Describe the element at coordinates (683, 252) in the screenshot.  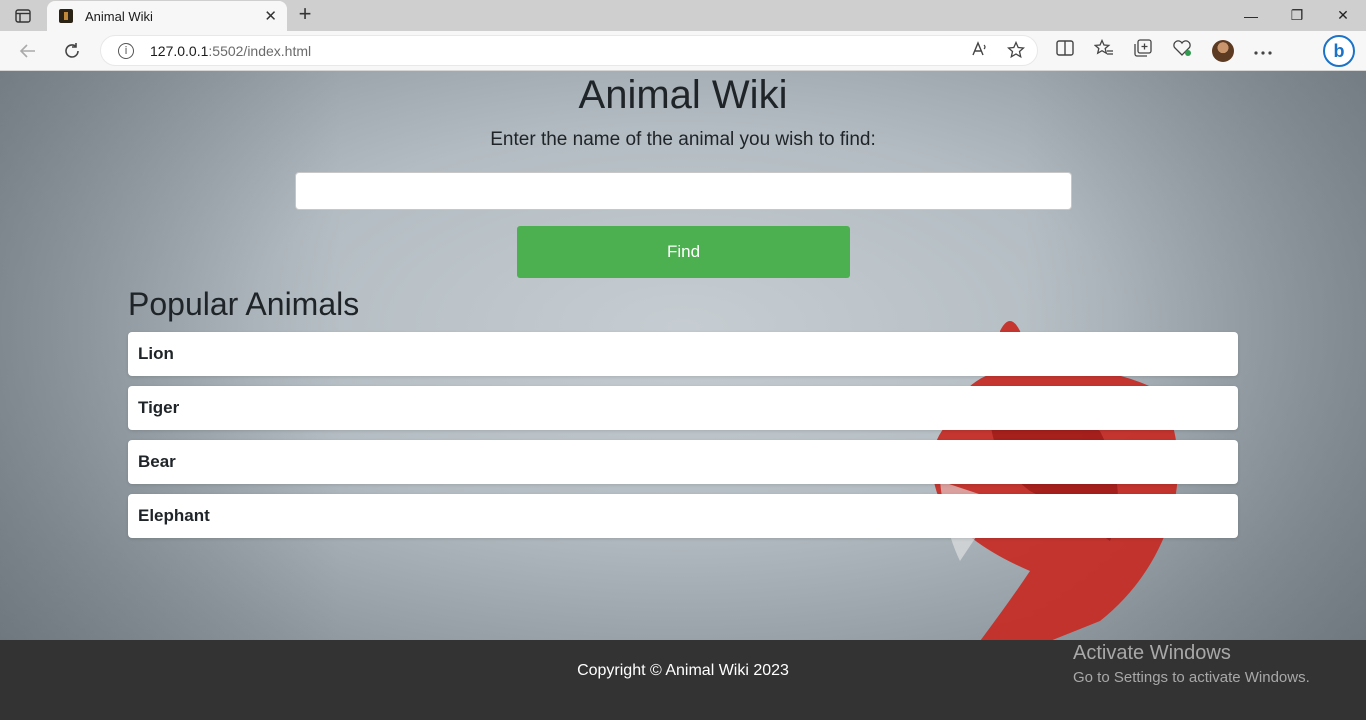
I see `find-button: Find` at that location.